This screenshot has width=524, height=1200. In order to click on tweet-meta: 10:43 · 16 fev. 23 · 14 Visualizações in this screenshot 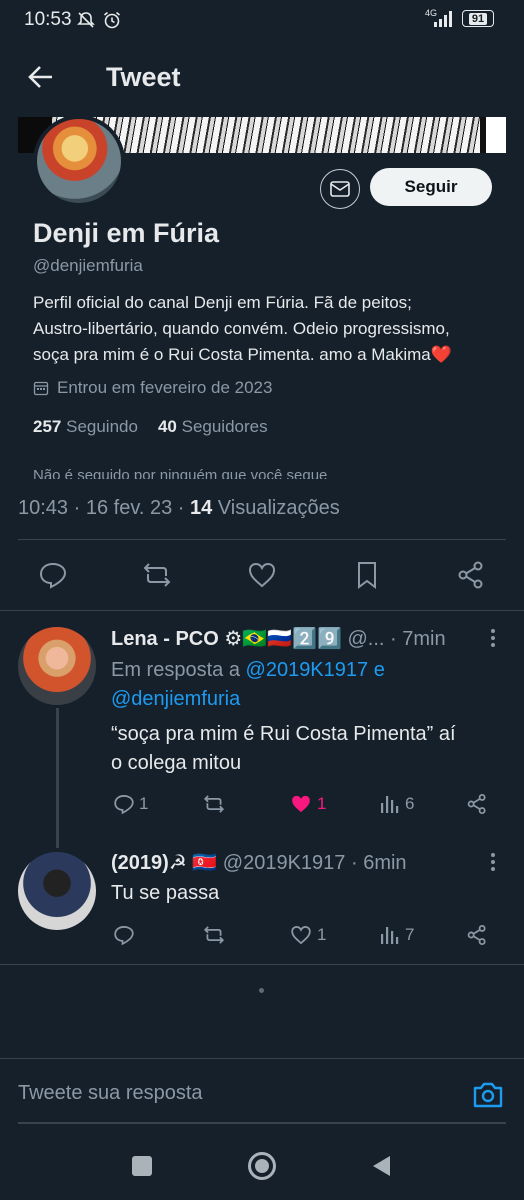, I will do `click(179, 508)`.